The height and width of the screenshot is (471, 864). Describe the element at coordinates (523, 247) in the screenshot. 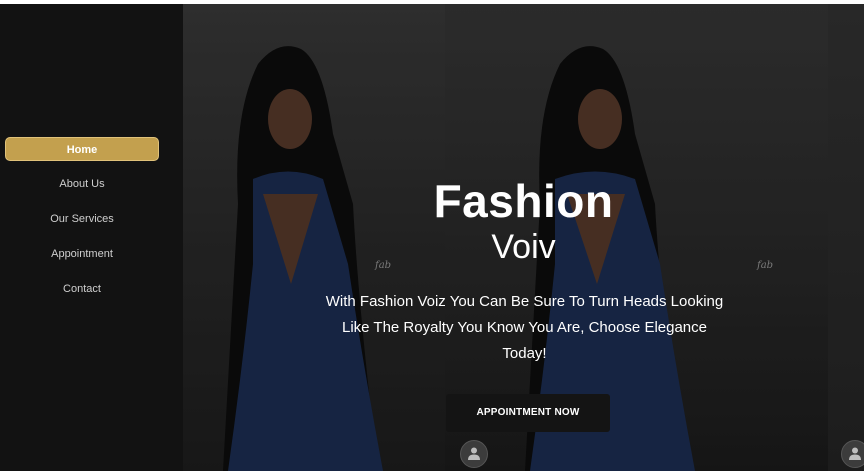

I see `hero-subtitle: Voiv` at that location.